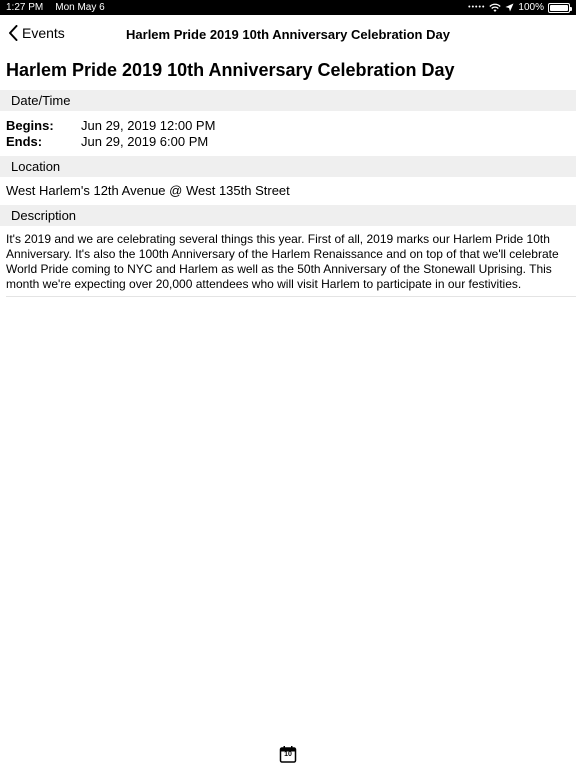 This screenshot has width=576, height=768. What do you see at coordinates (560, 7) in the screenshot?
I see `battery-icon` at bounding box center [560, 7].